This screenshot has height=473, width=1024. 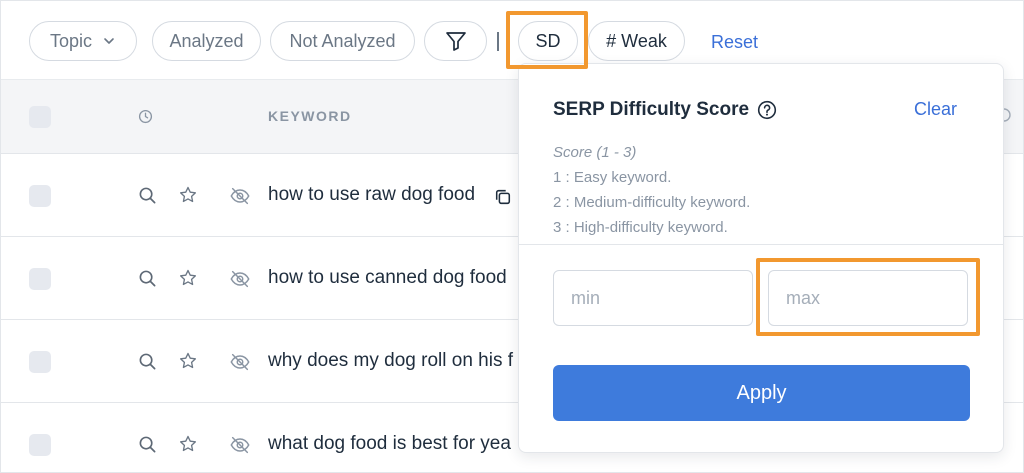 I want to click on keyword-text: why does my dog roll on his f, so click(x=390, y=361).